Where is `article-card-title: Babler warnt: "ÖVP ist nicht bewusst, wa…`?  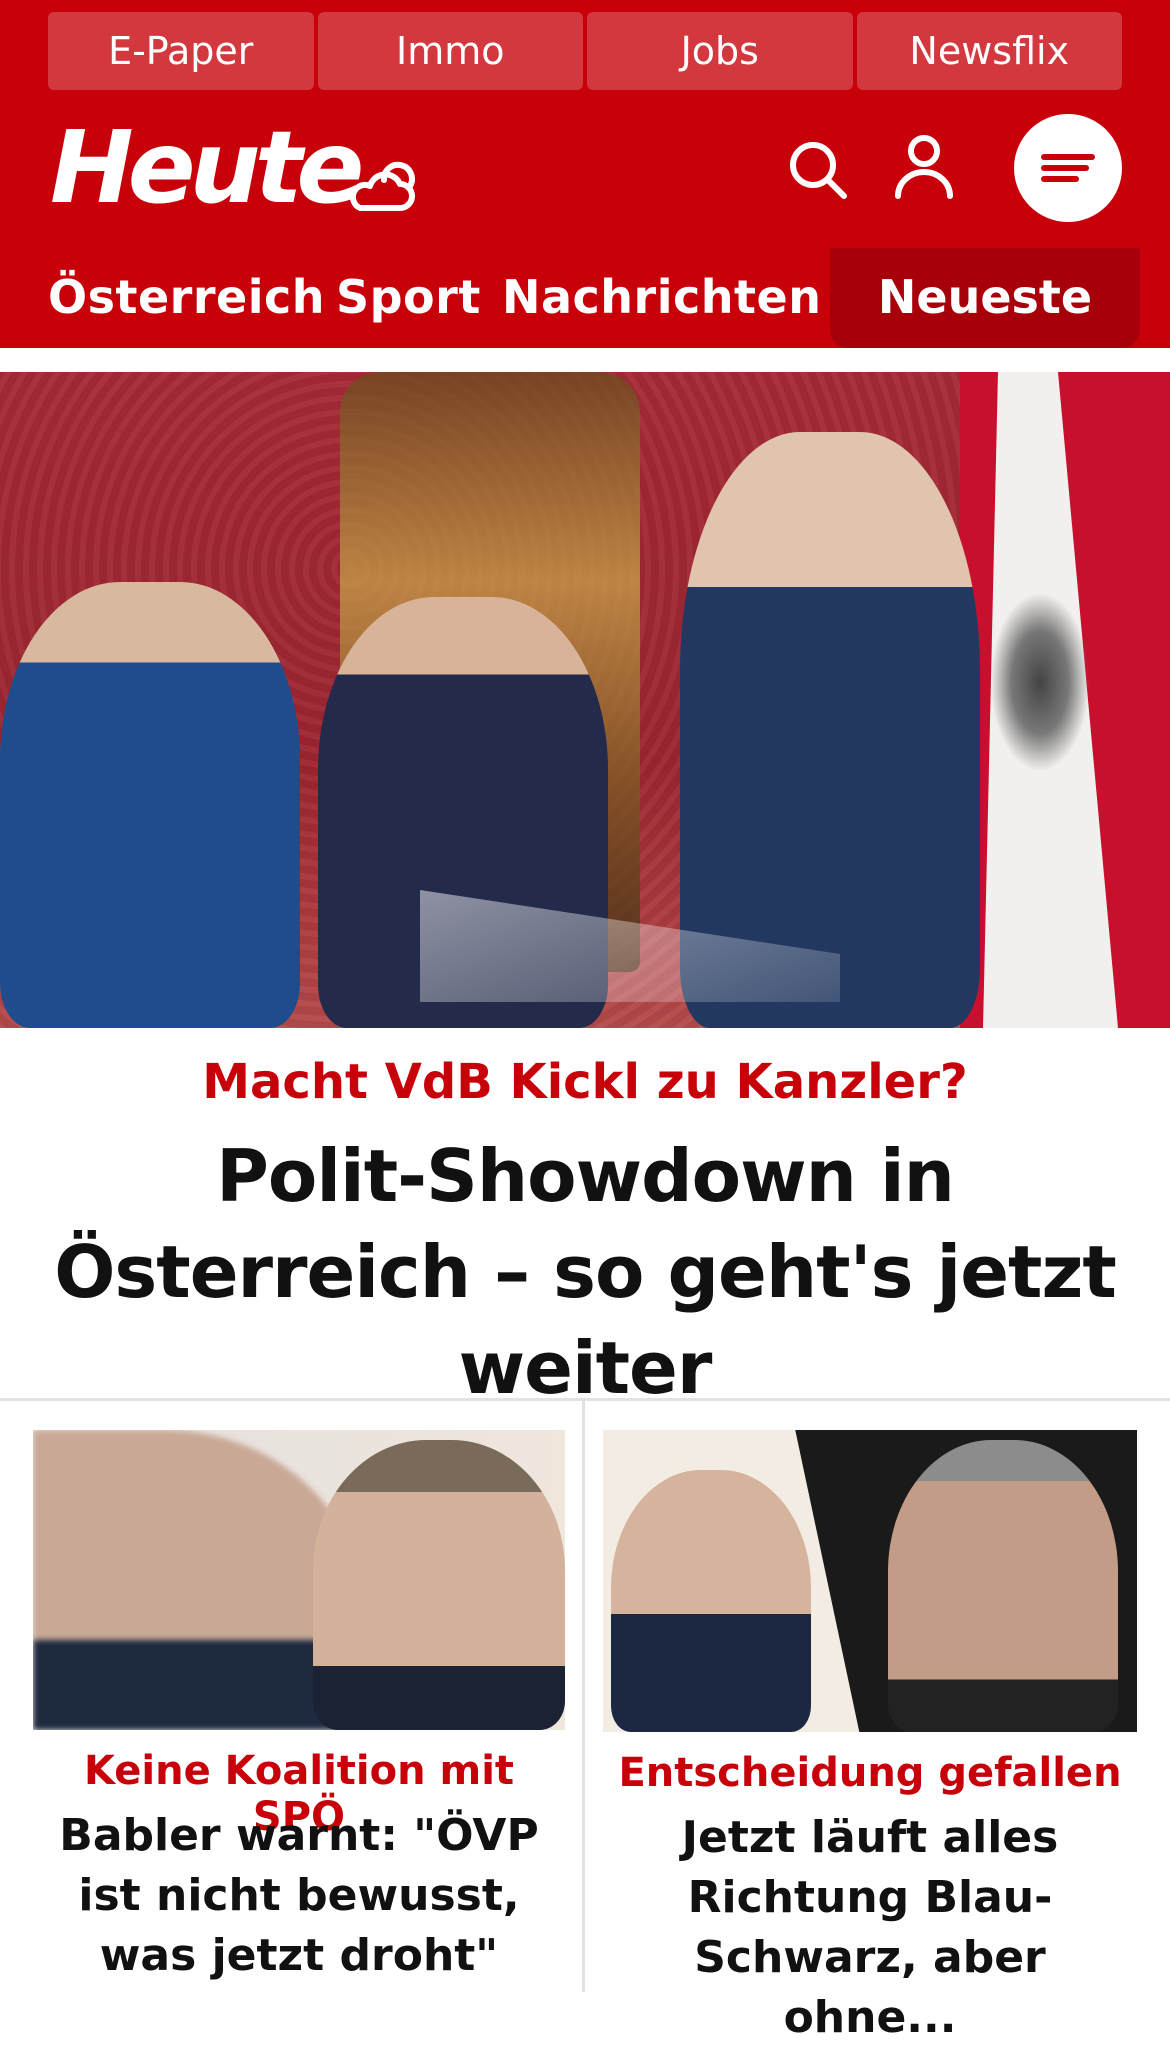 article-card-title: Babler warnt: "ÖVP ist nicht bewusst, wa… is located at coordinates (299, 1896).